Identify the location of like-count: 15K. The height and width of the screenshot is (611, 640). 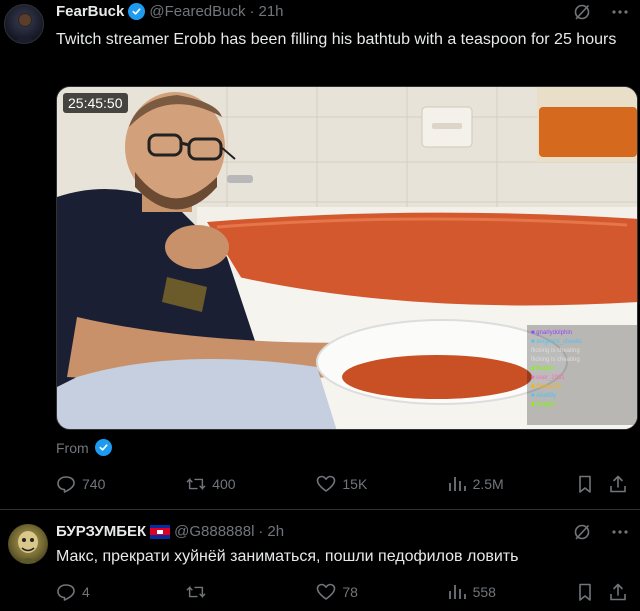
(355, 484).